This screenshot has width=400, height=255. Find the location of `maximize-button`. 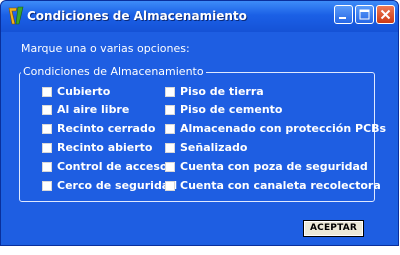

maximize-button is located at coordinates (364, 14).